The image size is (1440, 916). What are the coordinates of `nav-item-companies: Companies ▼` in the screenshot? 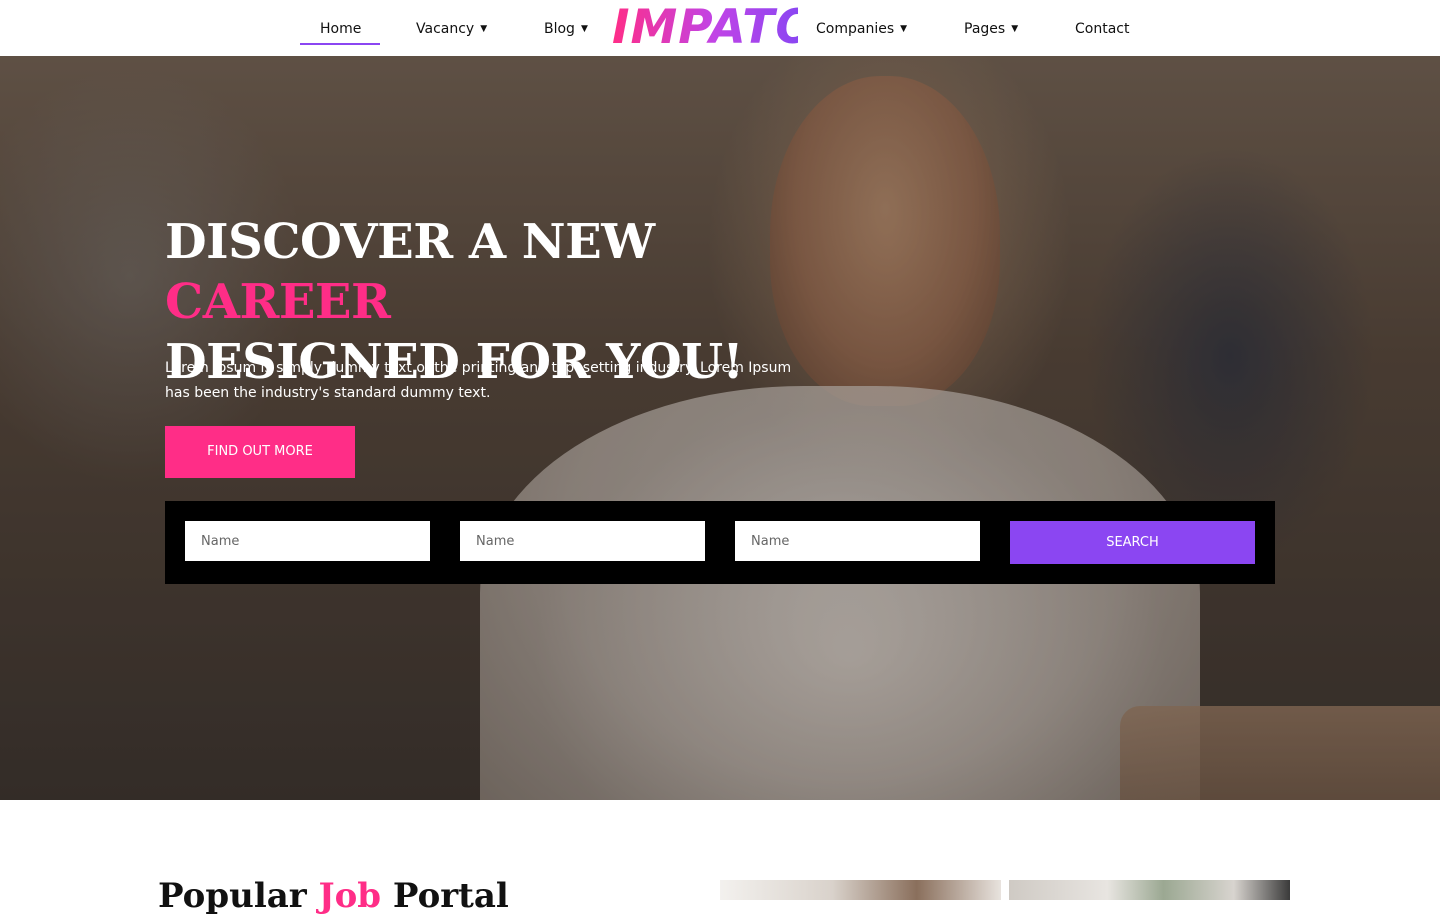 It's located at (861, 29).